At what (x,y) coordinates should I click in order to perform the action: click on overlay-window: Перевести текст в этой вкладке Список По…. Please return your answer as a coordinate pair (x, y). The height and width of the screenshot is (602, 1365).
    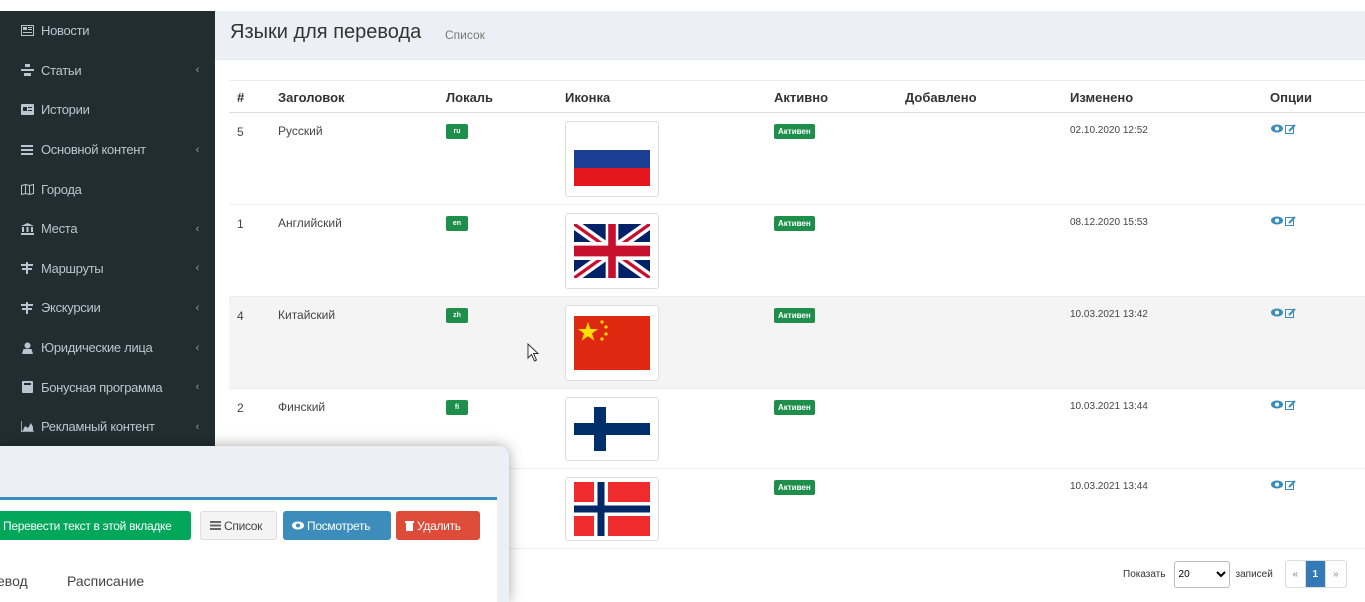
    Looking at the image, I should click on (254, 524).